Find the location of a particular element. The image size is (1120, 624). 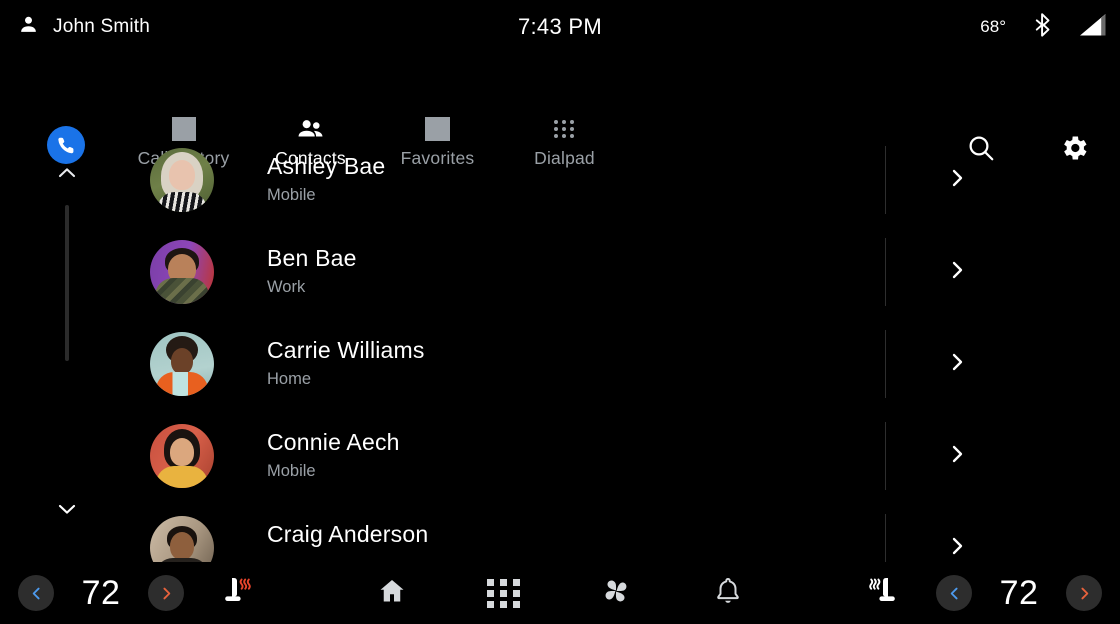

left-climate-controls: 72 is located at coordinates (140, 593).